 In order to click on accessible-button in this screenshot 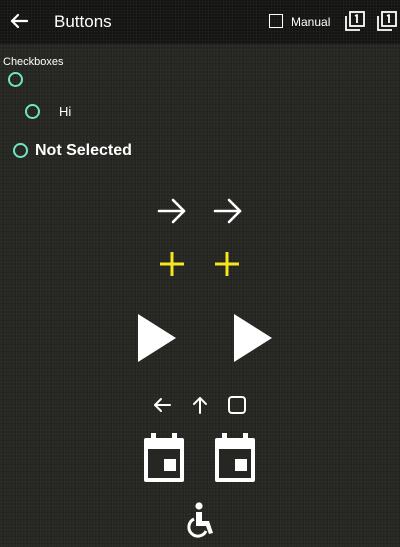, I will do `click(201, 521)`.